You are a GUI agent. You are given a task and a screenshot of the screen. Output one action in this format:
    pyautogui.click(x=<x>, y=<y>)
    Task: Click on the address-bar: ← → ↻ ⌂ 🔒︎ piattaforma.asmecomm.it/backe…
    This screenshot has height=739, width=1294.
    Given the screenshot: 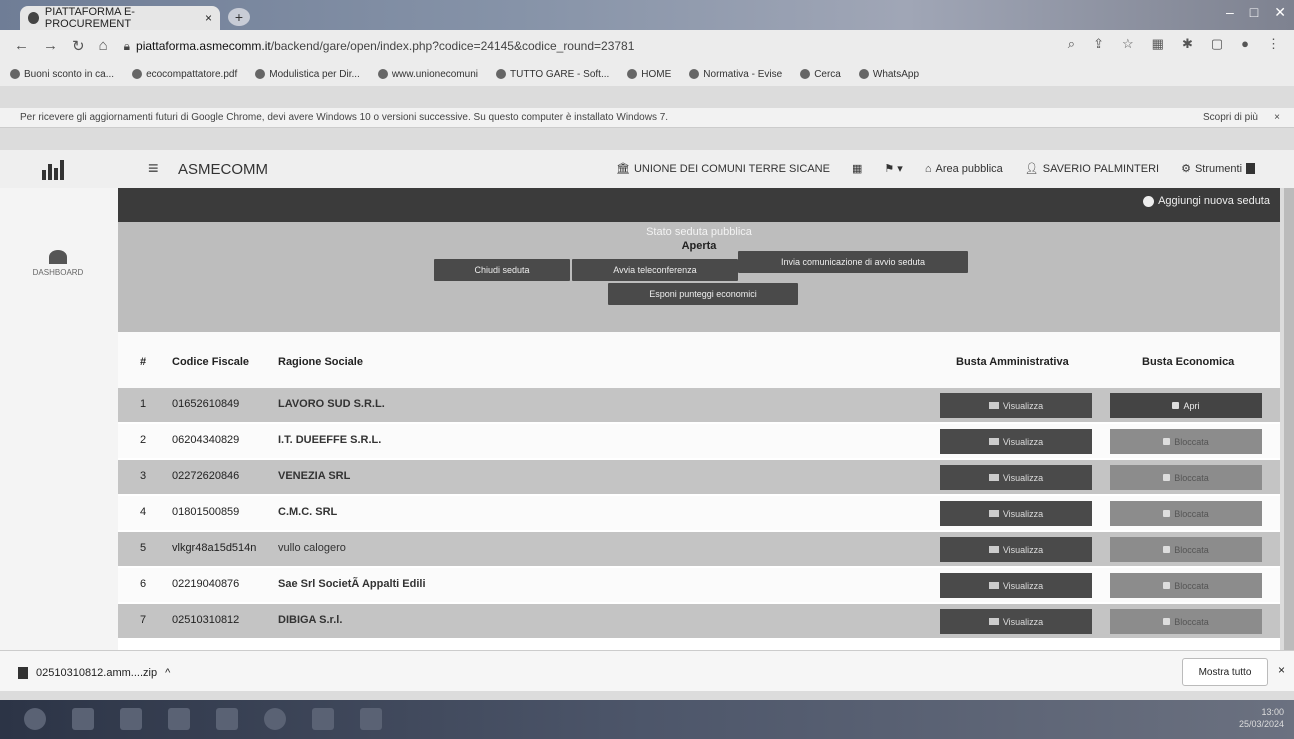 What is the action you would take?
    pyautogui.click(x=647, y=46)
    